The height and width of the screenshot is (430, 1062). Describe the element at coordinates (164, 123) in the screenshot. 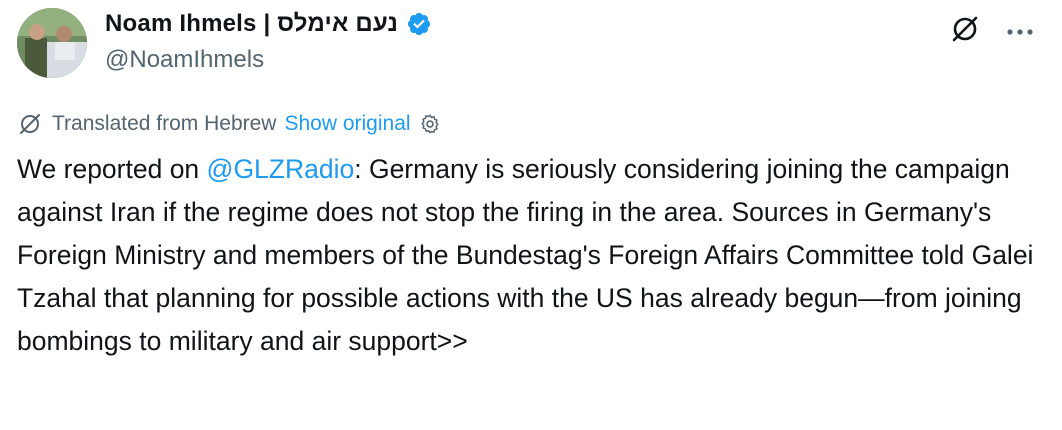

I see `translated-label: Translated from Hebrew` at that location.